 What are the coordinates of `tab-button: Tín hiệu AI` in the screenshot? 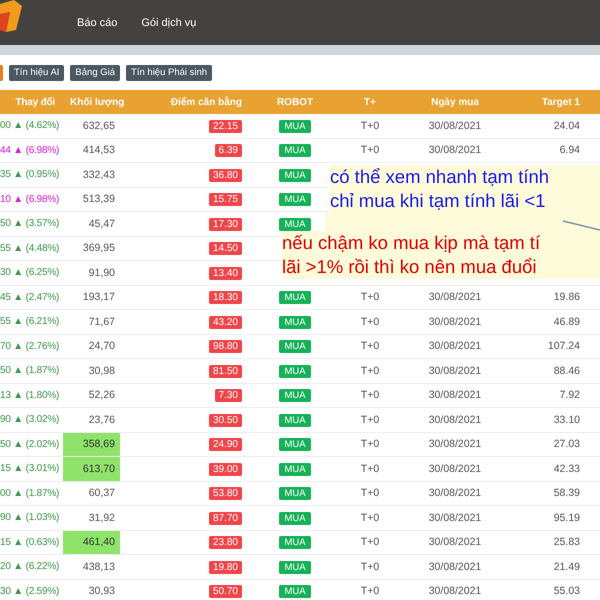 It's located at (36, 72).